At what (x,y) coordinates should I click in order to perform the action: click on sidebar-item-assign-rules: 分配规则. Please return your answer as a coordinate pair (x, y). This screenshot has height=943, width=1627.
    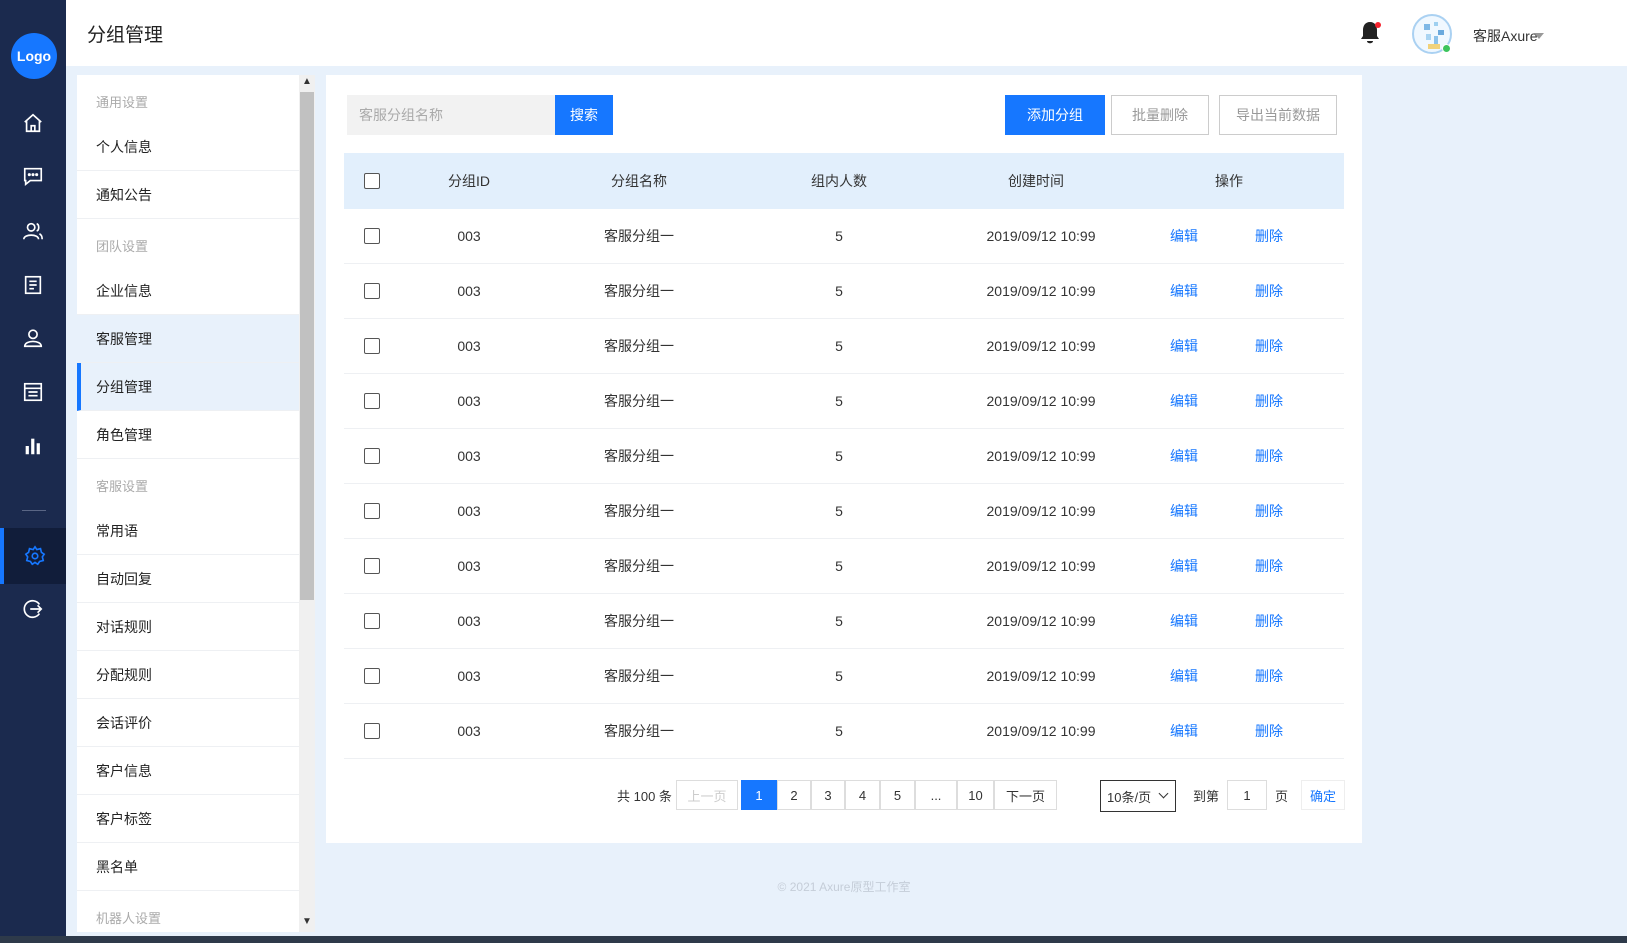
    Looking at the image, I should click on (188, 675).